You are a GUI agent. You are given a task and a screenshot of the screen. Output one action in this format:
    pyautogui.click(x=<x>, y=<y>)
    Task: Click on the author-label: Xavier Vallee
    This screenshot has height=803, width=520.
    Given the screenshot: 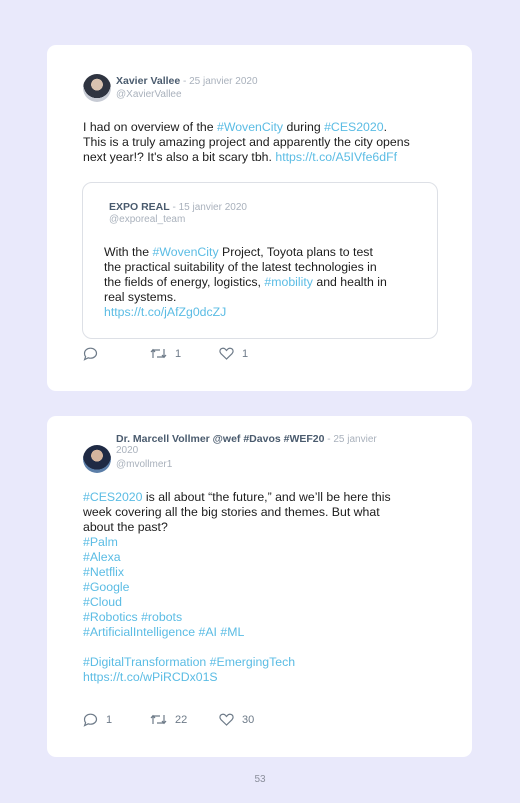 What is the action you would take?
    pyautogui.click(x=148, y=81)
    